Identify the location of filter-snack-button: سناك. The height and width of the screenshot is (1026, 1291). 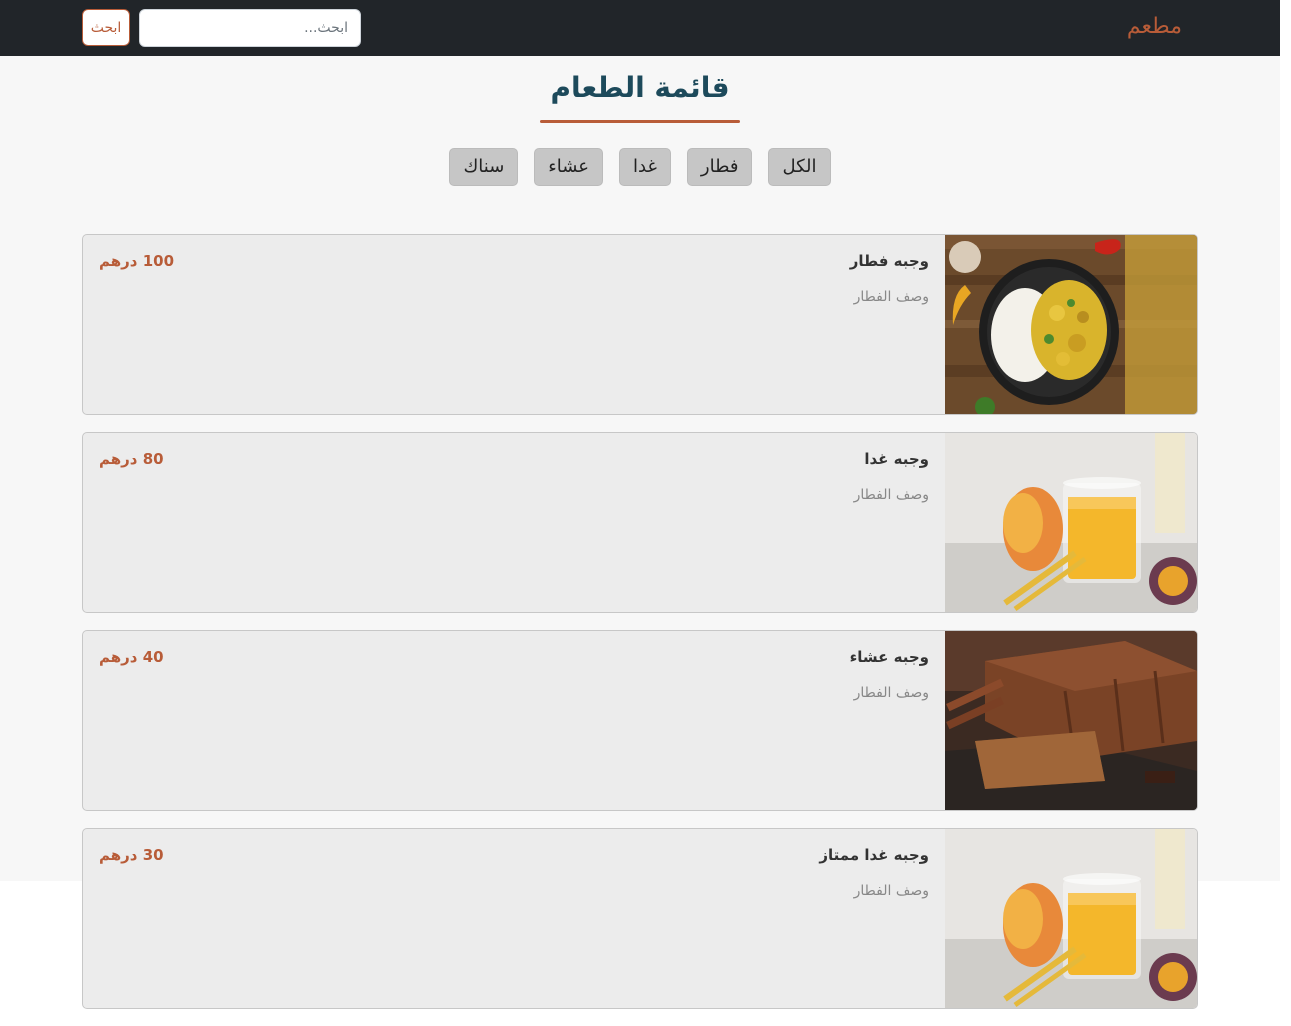
(484, 167).